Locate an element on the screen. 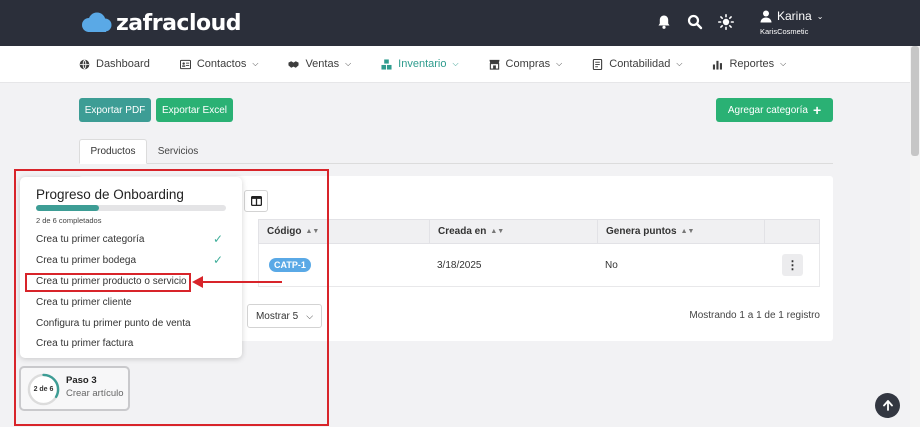  sun-icon is located at coordinates (726, 22).